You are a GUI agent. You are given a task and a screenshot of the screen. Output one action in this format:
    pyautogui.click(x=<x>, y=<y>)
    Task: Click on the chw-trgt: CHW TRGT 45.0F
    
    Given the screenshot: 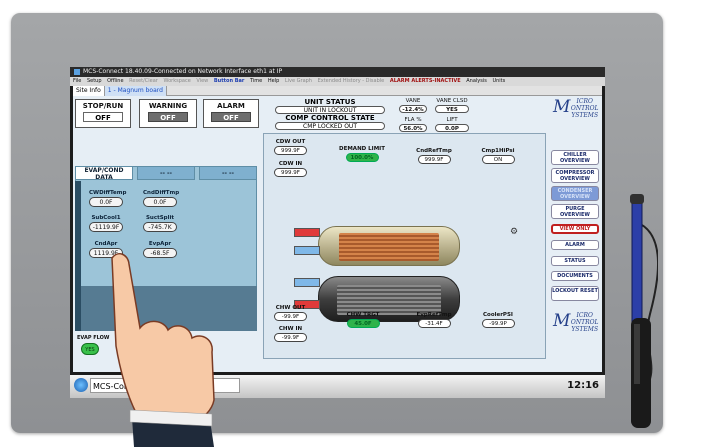 What is the action you would take?
    pyautogui.click(x=363, y=320)
    